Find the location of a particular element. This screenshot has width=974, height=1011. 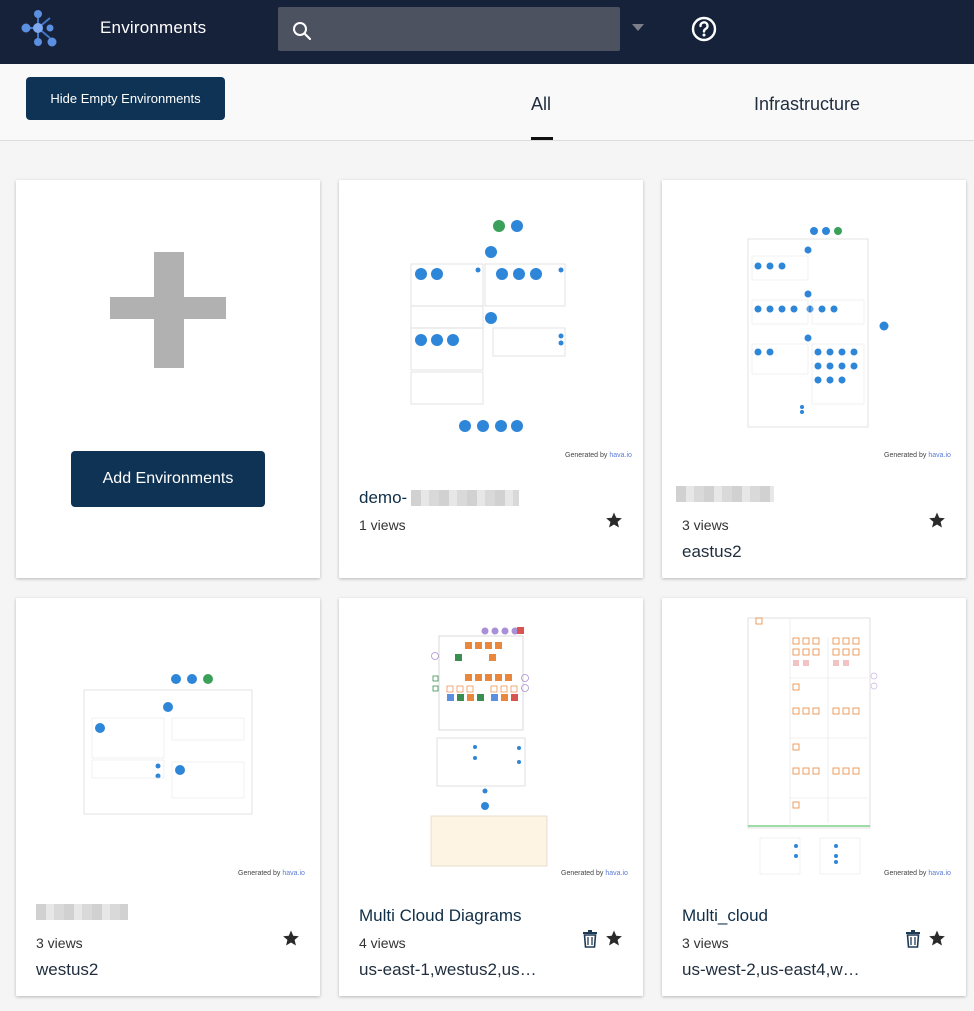

environment-title: Multi Cloud Diagrams is located at coordinates (440, 916).